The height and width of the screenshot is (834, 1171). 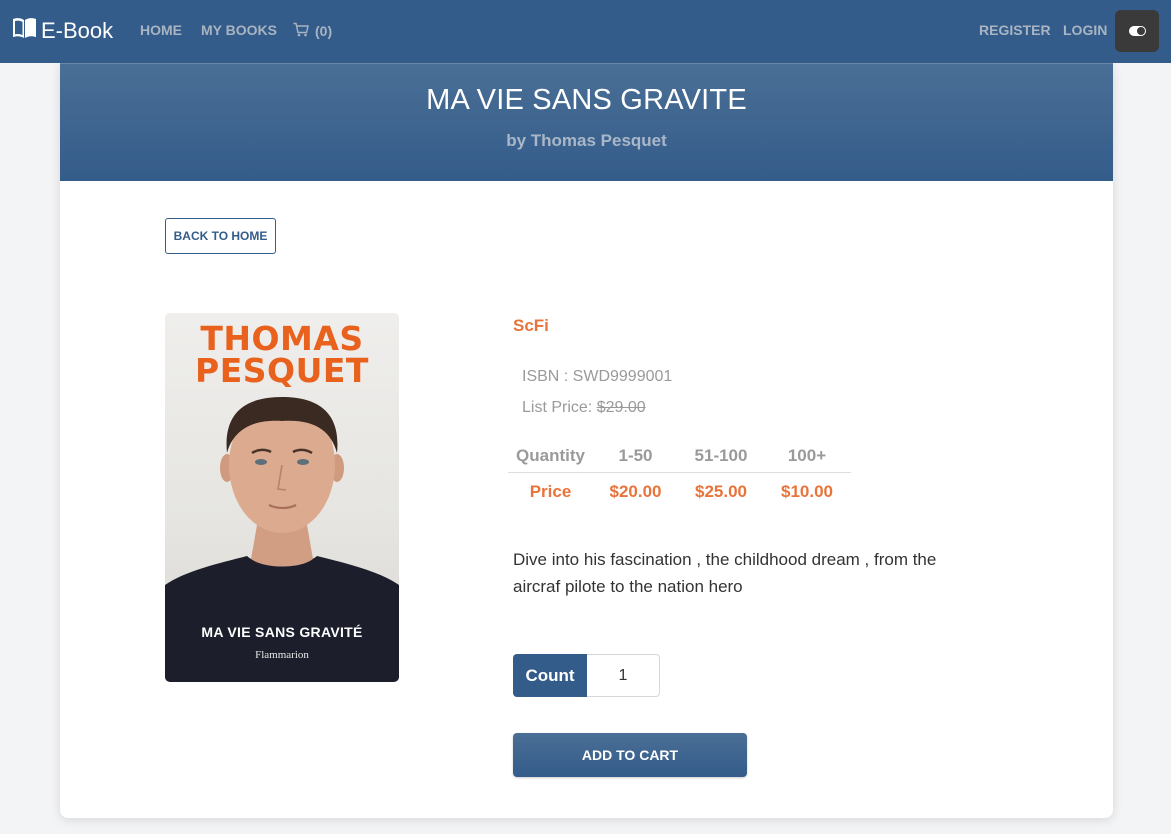 What do you see at coordinates (635, 491) in the screenshot?
I see `table-cell: $20.00` at bounding box center [635, 491].